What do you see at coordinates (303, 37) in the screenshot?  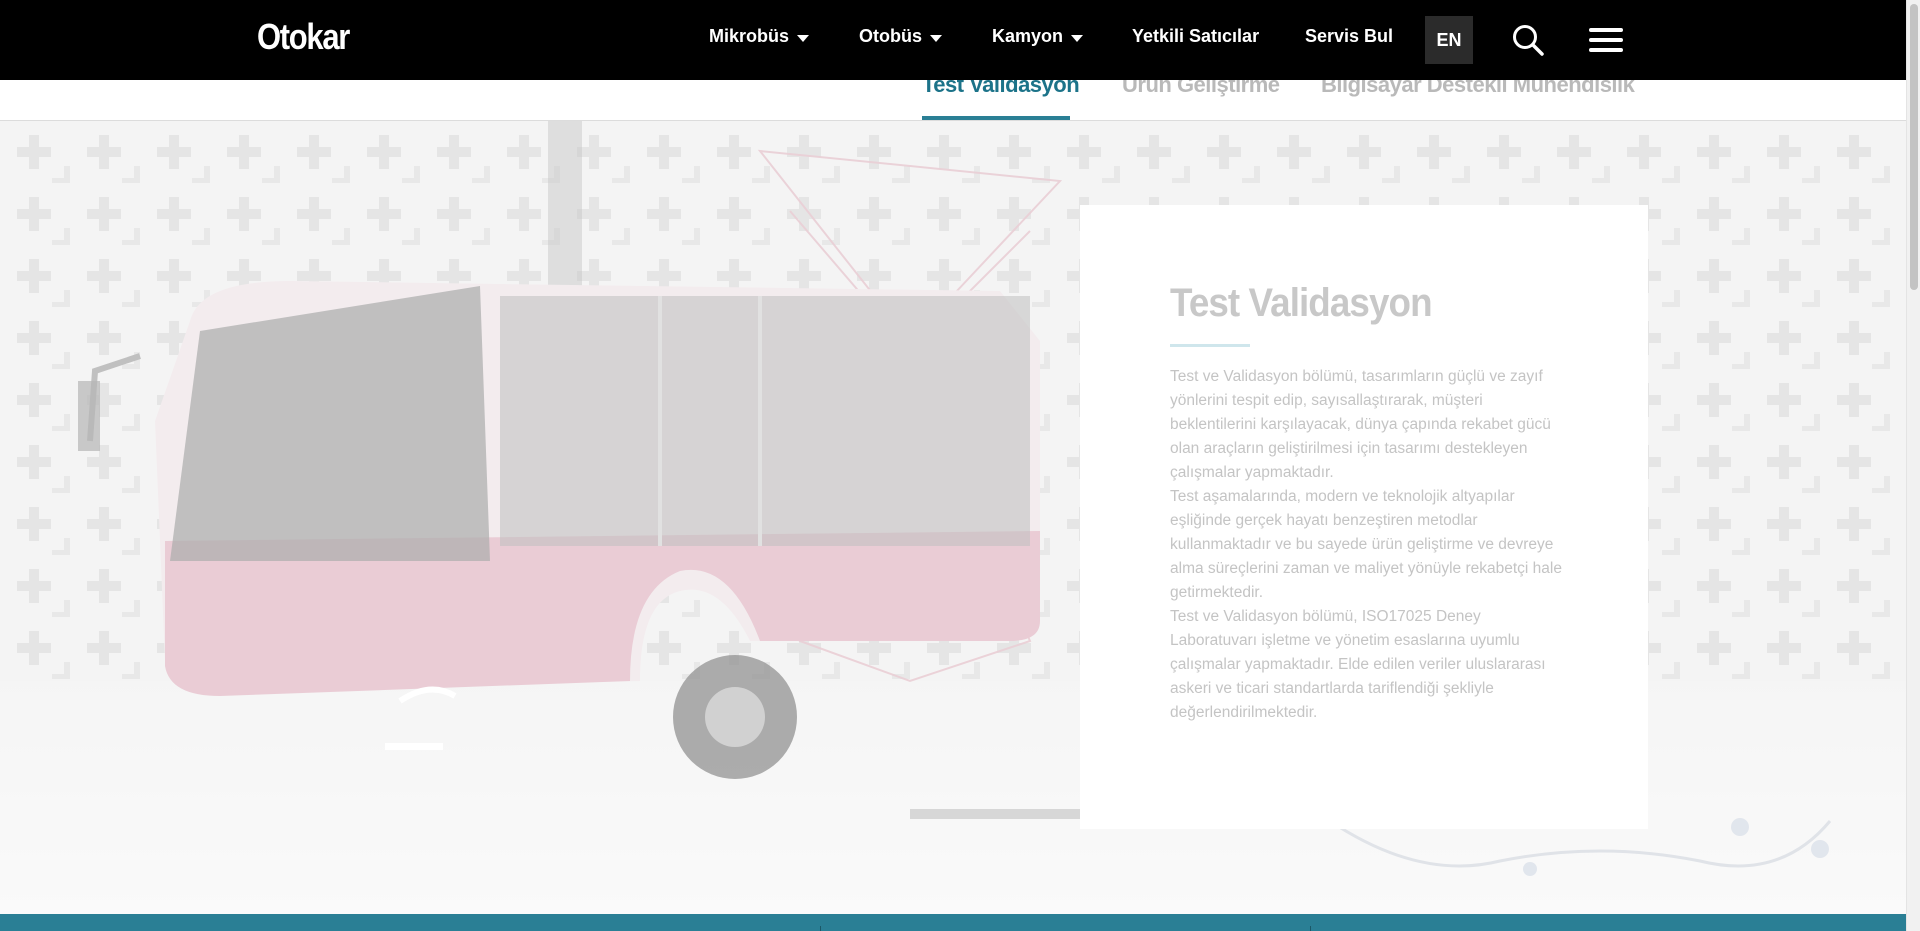 I see `otokar-logo: Otokar` at bounding box center [303, 37].